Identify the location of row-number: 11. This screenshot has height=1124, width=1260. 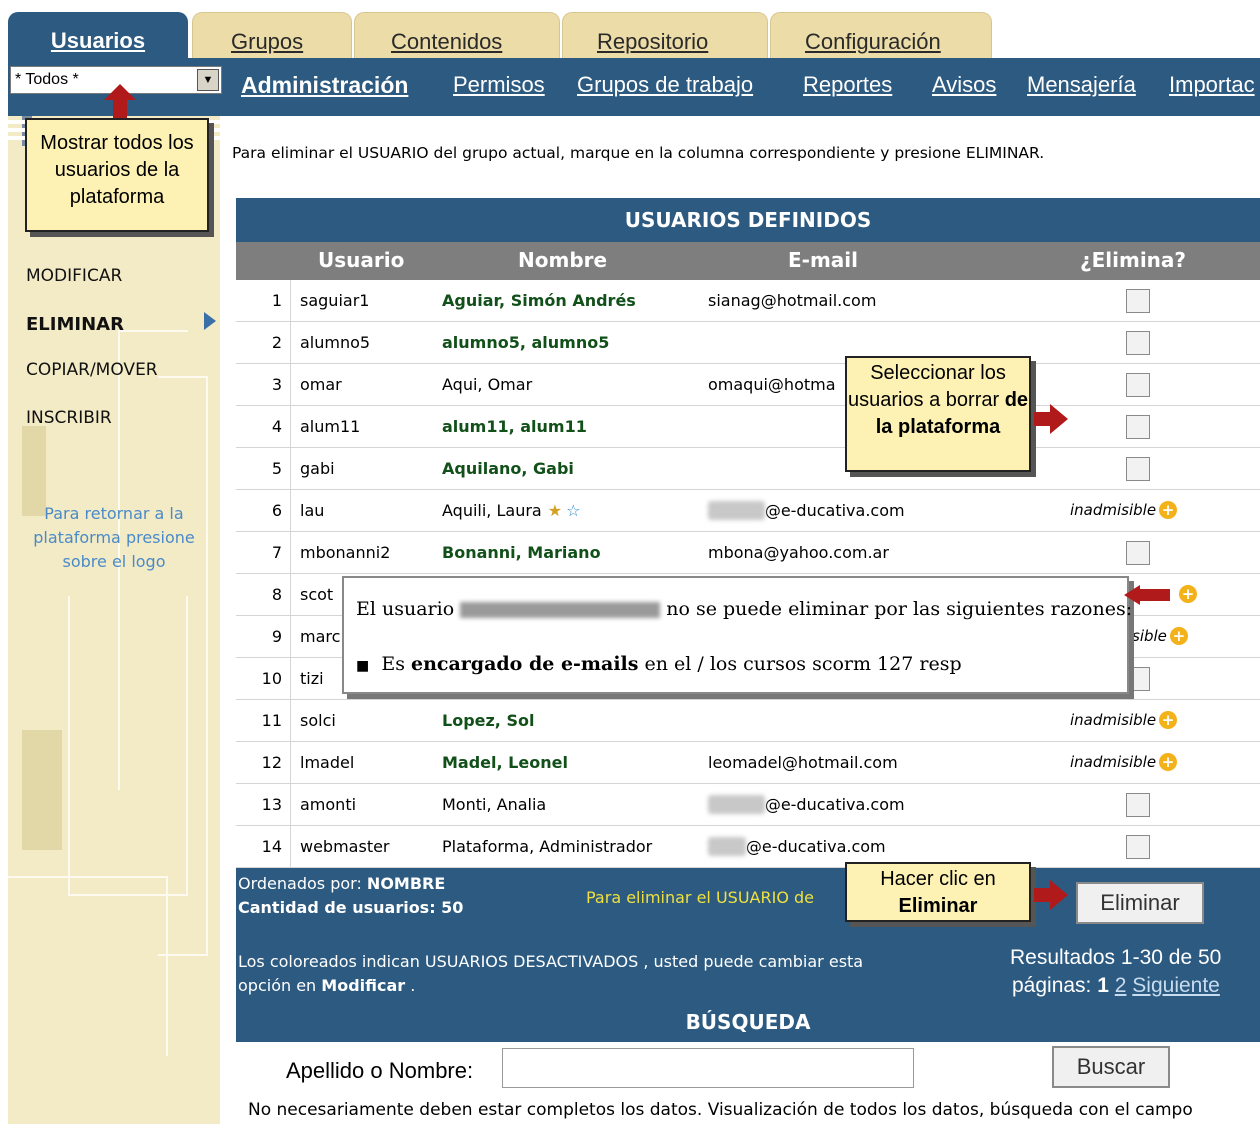
(271, 720).